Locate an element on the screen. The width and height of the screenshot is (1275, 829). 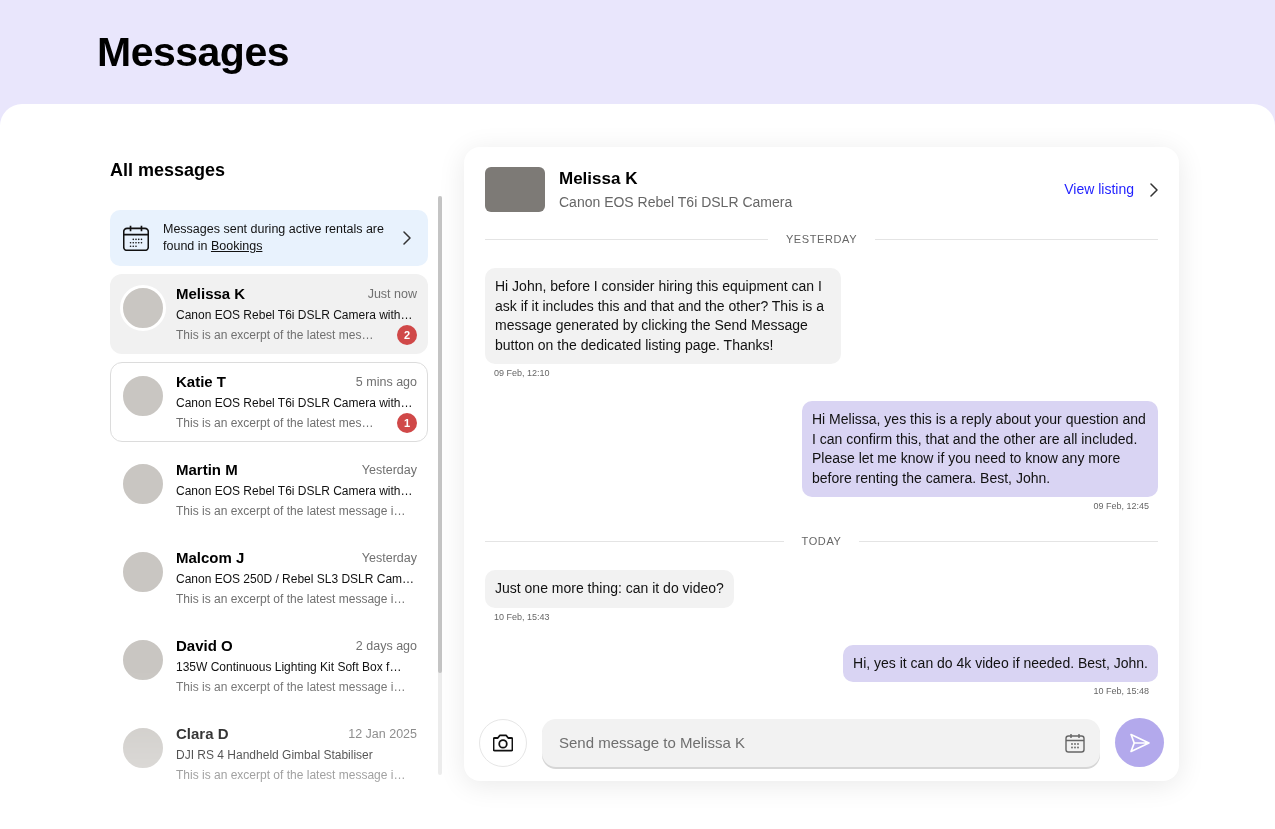
message-time: 10 Feb, 15:48 is located at coordinates (1121, 691).